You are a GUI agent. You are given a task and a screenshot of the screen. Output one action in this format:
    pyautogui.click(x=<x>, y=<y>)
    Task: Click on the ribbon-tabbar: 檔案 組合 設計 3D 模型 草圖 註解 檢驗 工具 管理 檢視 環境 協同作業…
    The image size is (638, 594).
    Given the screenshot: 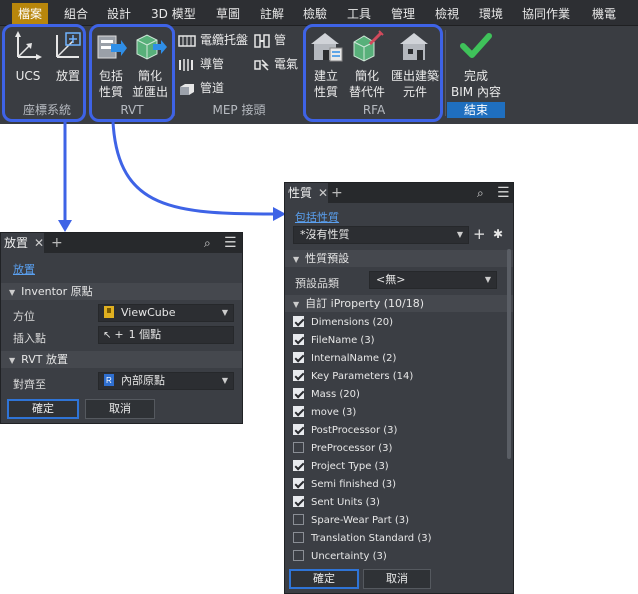 What is the action you would take?
    pyautogui.click(x=319, y=13)
    